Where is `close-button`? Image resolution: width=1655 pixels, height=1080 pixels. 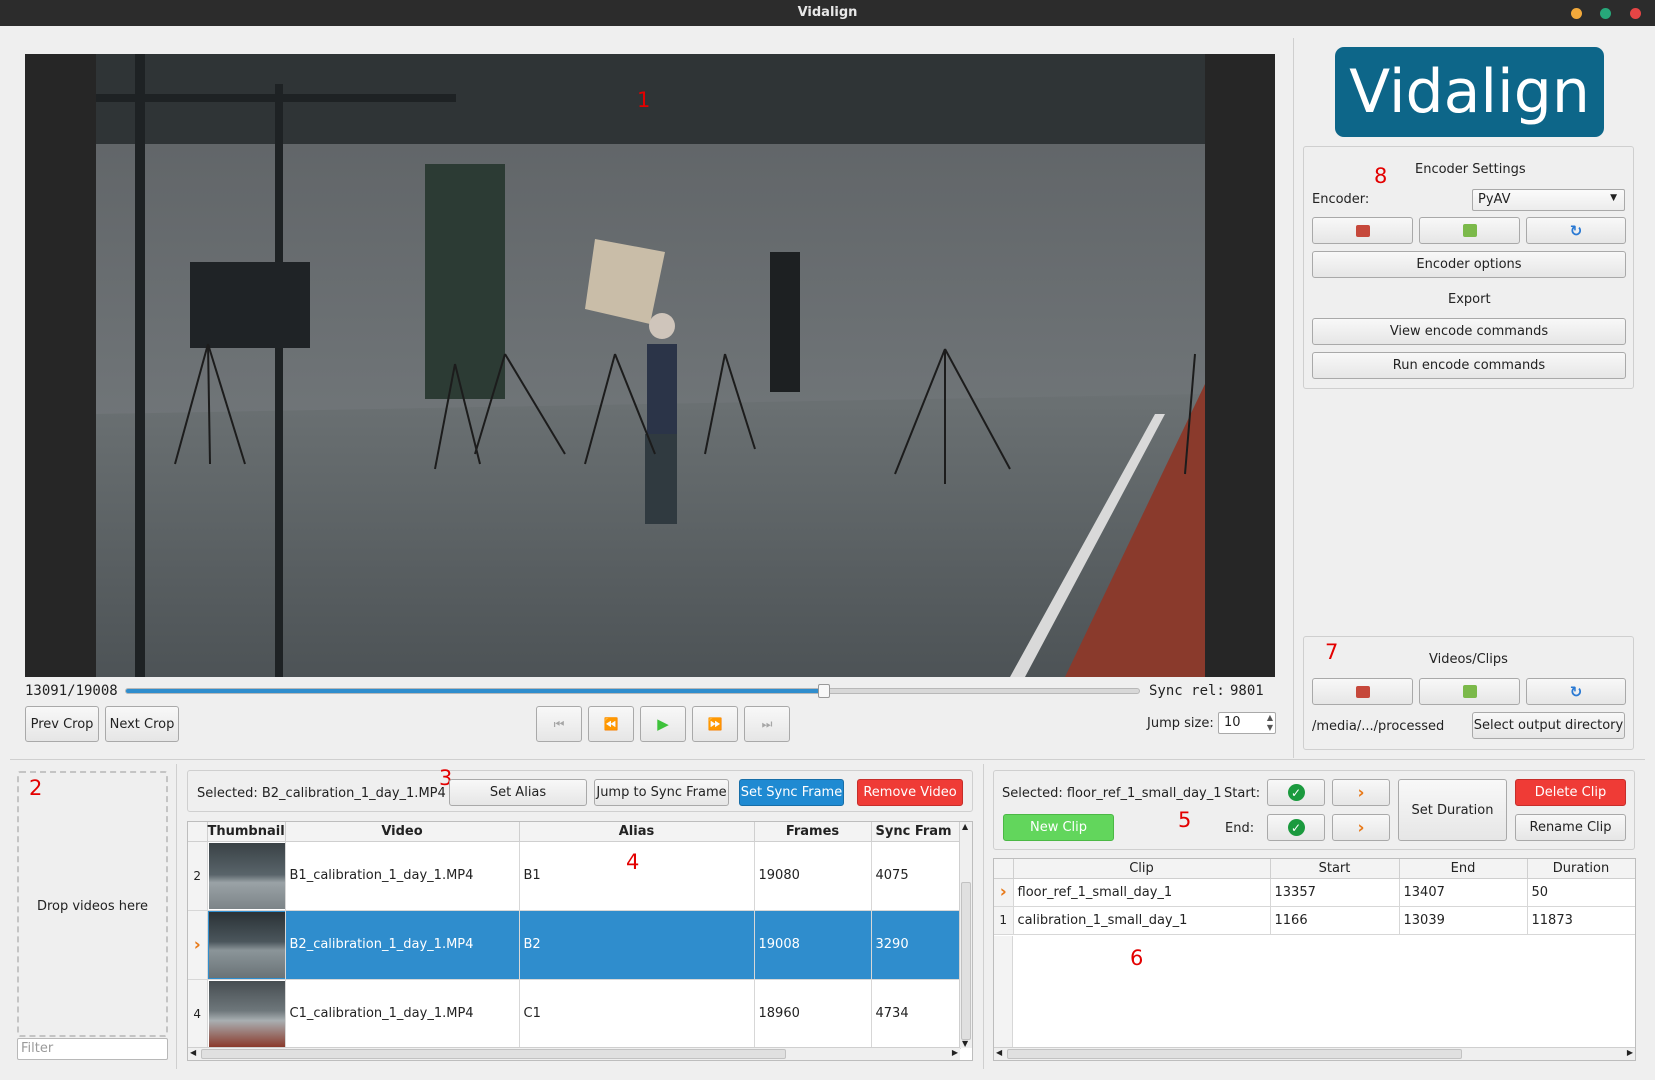 close-button is located at coordinates (1635, 13).